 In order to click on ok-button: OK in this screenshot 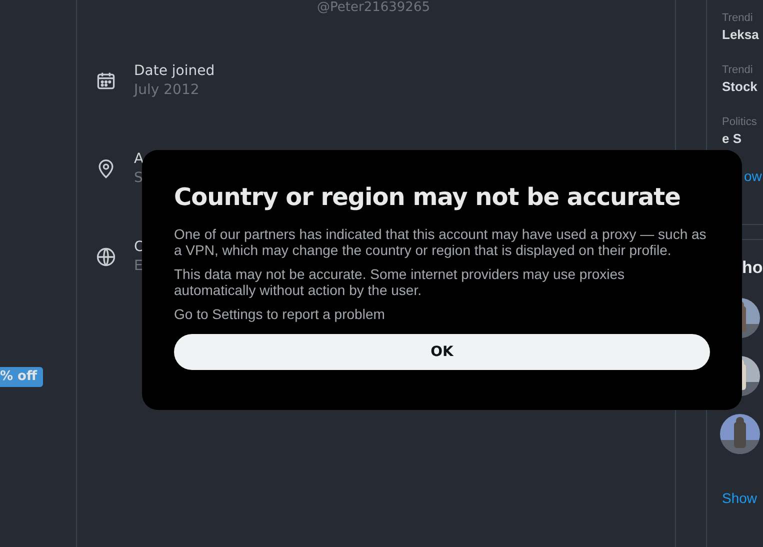, I will do `click(442, 352)`.